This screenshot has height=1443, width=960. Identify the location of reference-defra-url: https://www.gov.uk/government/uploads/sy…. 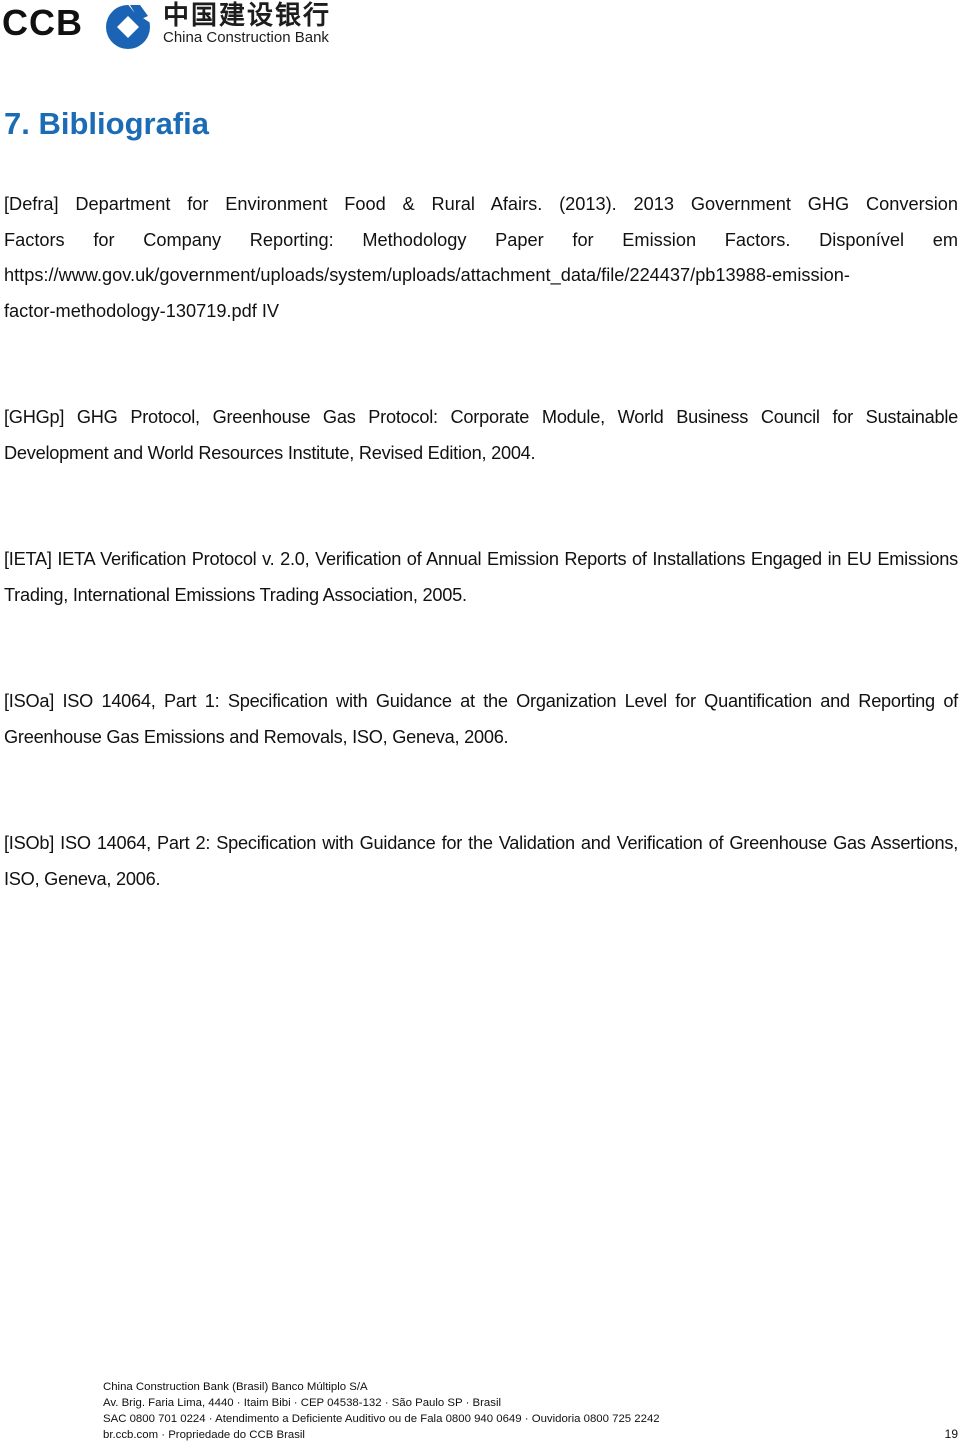
(481, 293).